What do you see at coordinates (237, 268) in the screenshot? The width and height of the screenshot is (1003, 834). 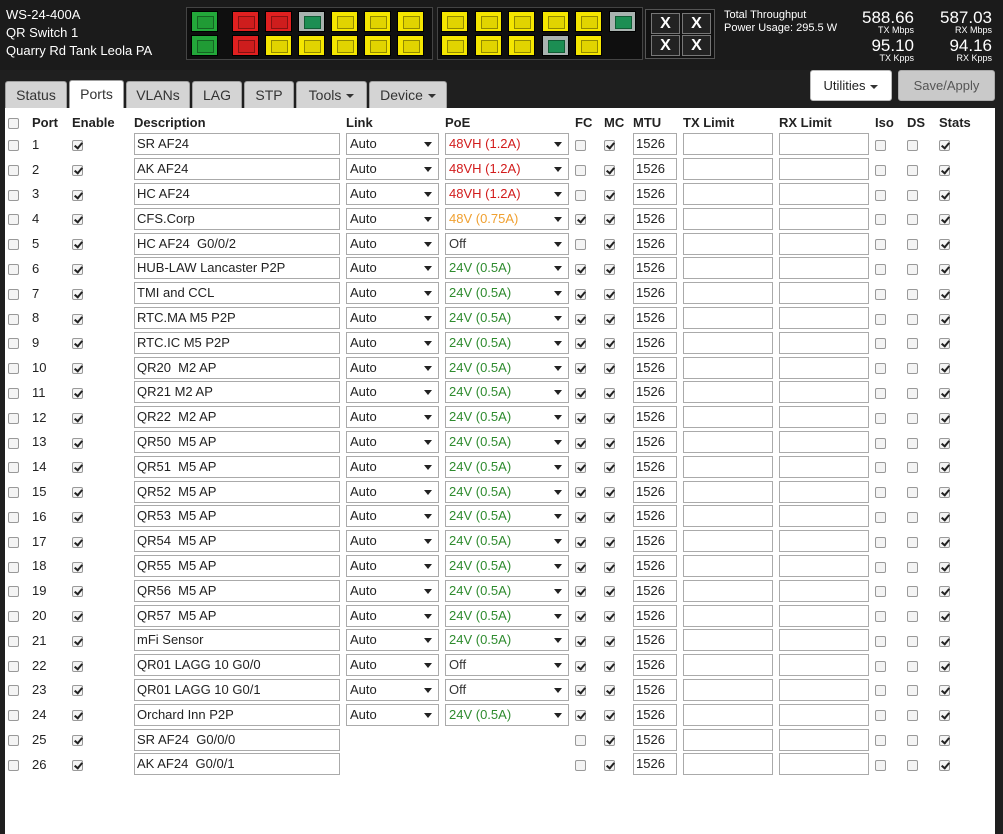 I see `description-input: HUB-LAW Lancaster P2P` at bounding box center [237, 268].